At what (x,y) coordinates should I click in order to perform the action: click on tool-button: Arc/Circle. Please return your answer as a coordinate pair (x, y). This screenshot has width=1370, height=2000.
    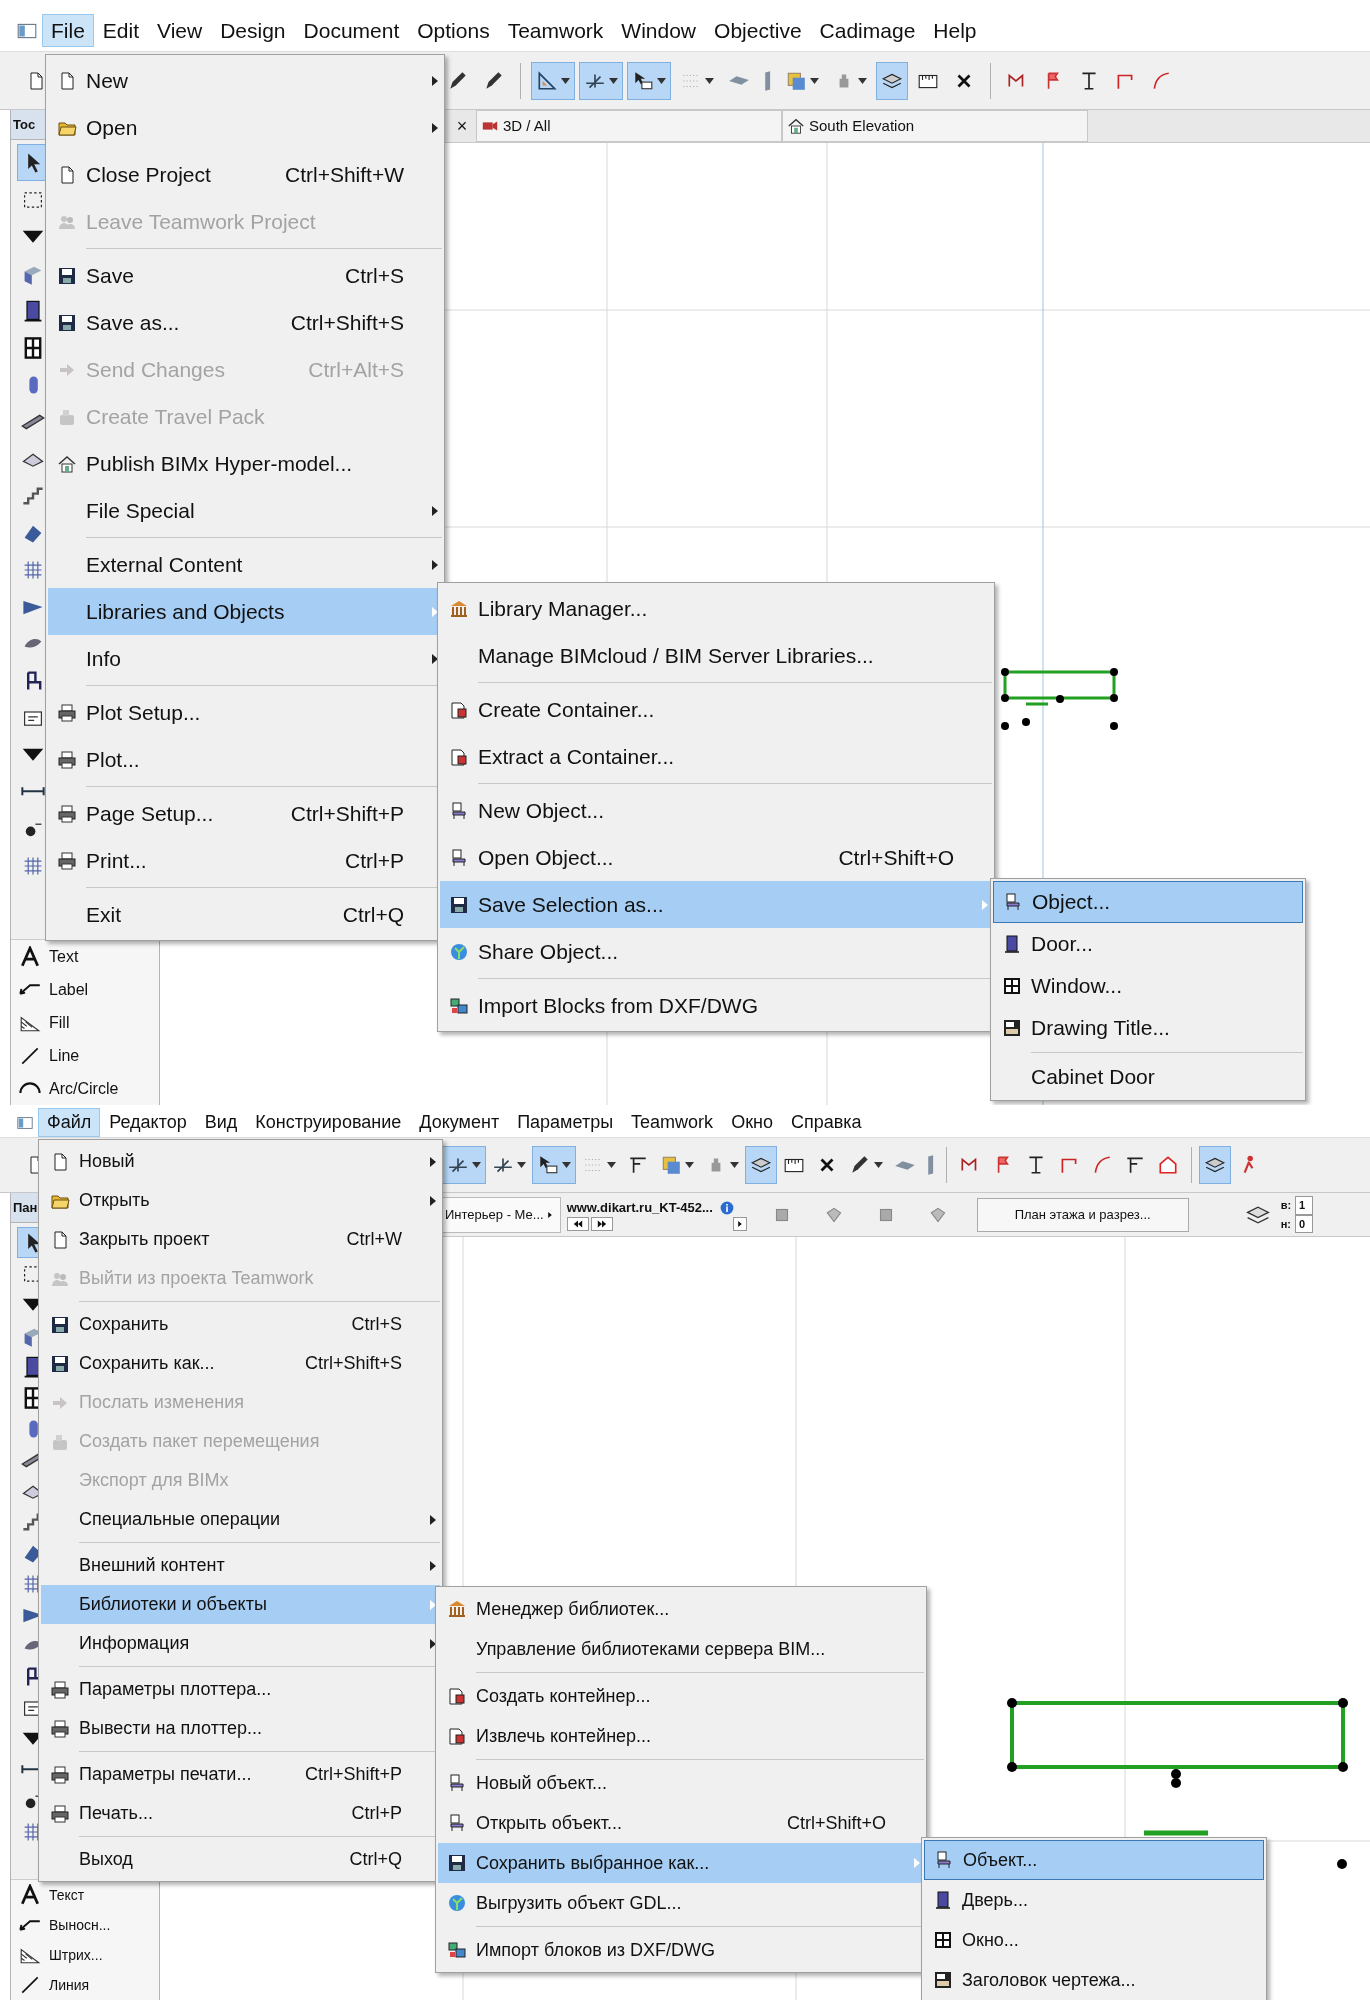
    Looking at the image, I should click on (85, 1088).